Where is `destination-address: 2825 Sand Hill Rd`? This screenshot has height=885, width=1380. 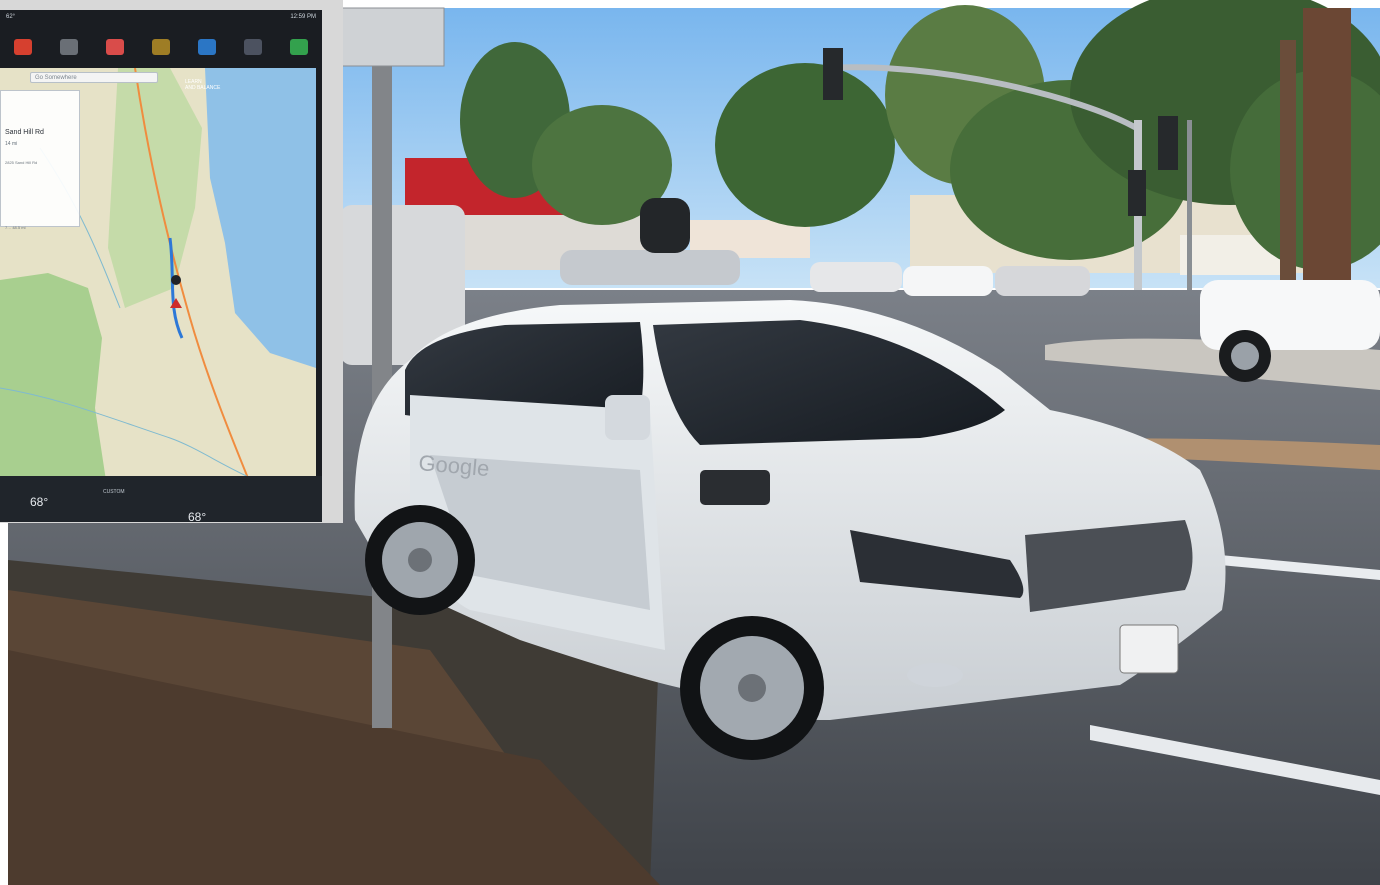 destination-address: 2825 Sand Hill Rd is located at coordinates (21, 162).